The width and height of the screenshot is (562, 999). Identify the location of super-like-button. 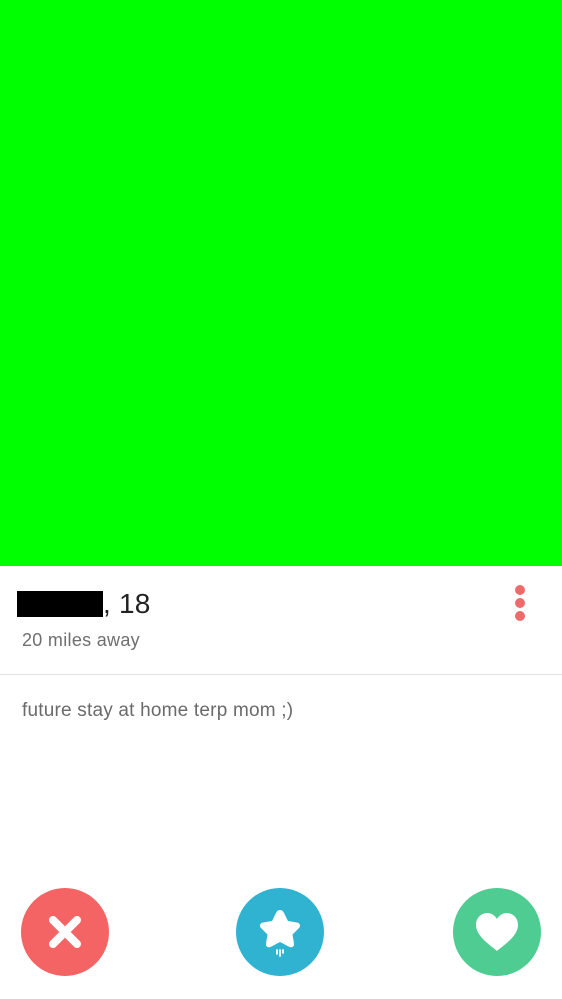
(280, 932).